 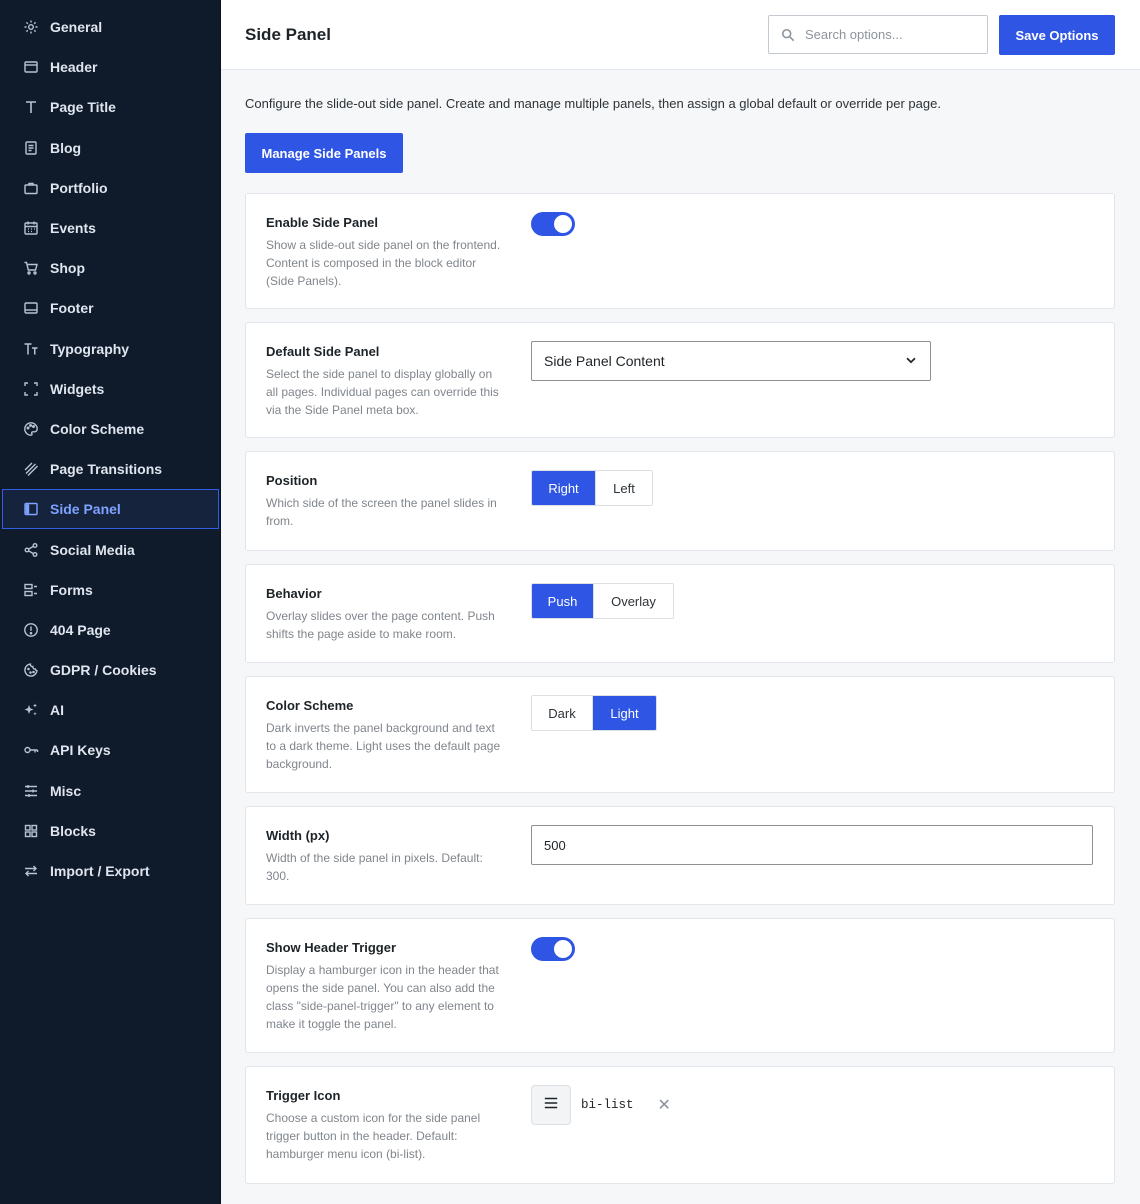 I want to click on icon-preview-button, so click(x=551, y=1105).